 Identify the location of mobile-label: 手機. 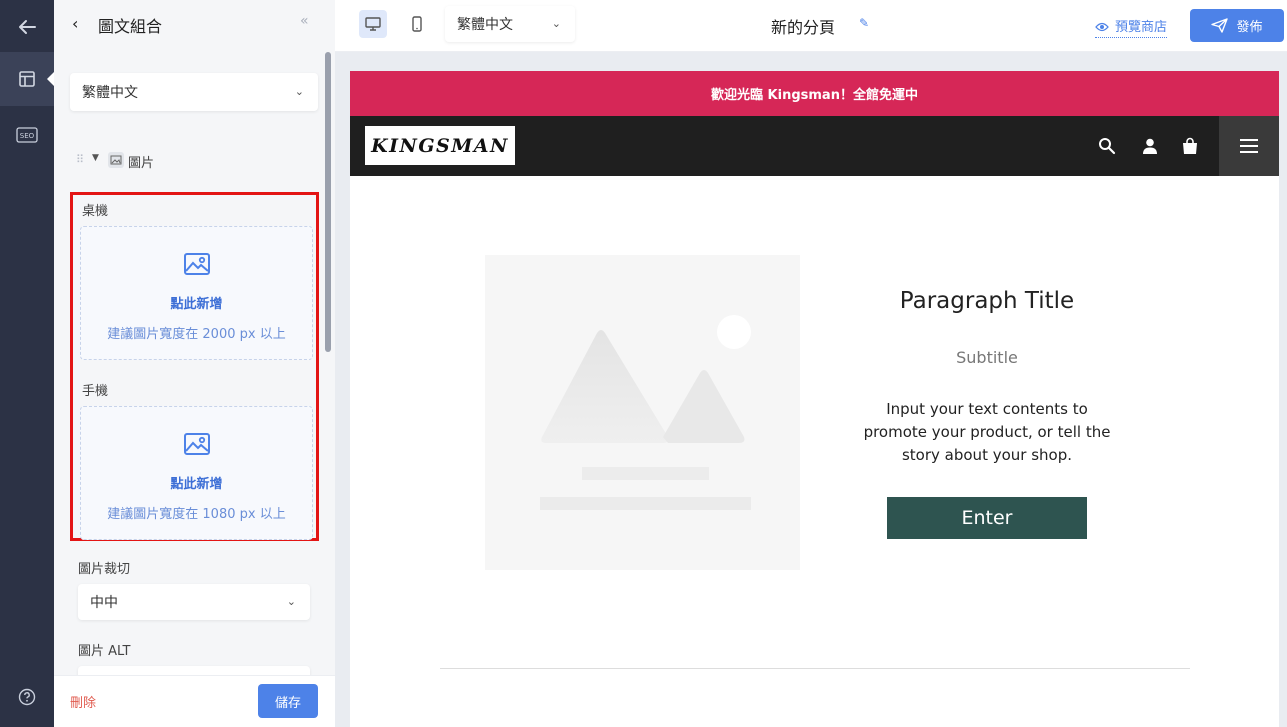
(95, 391).